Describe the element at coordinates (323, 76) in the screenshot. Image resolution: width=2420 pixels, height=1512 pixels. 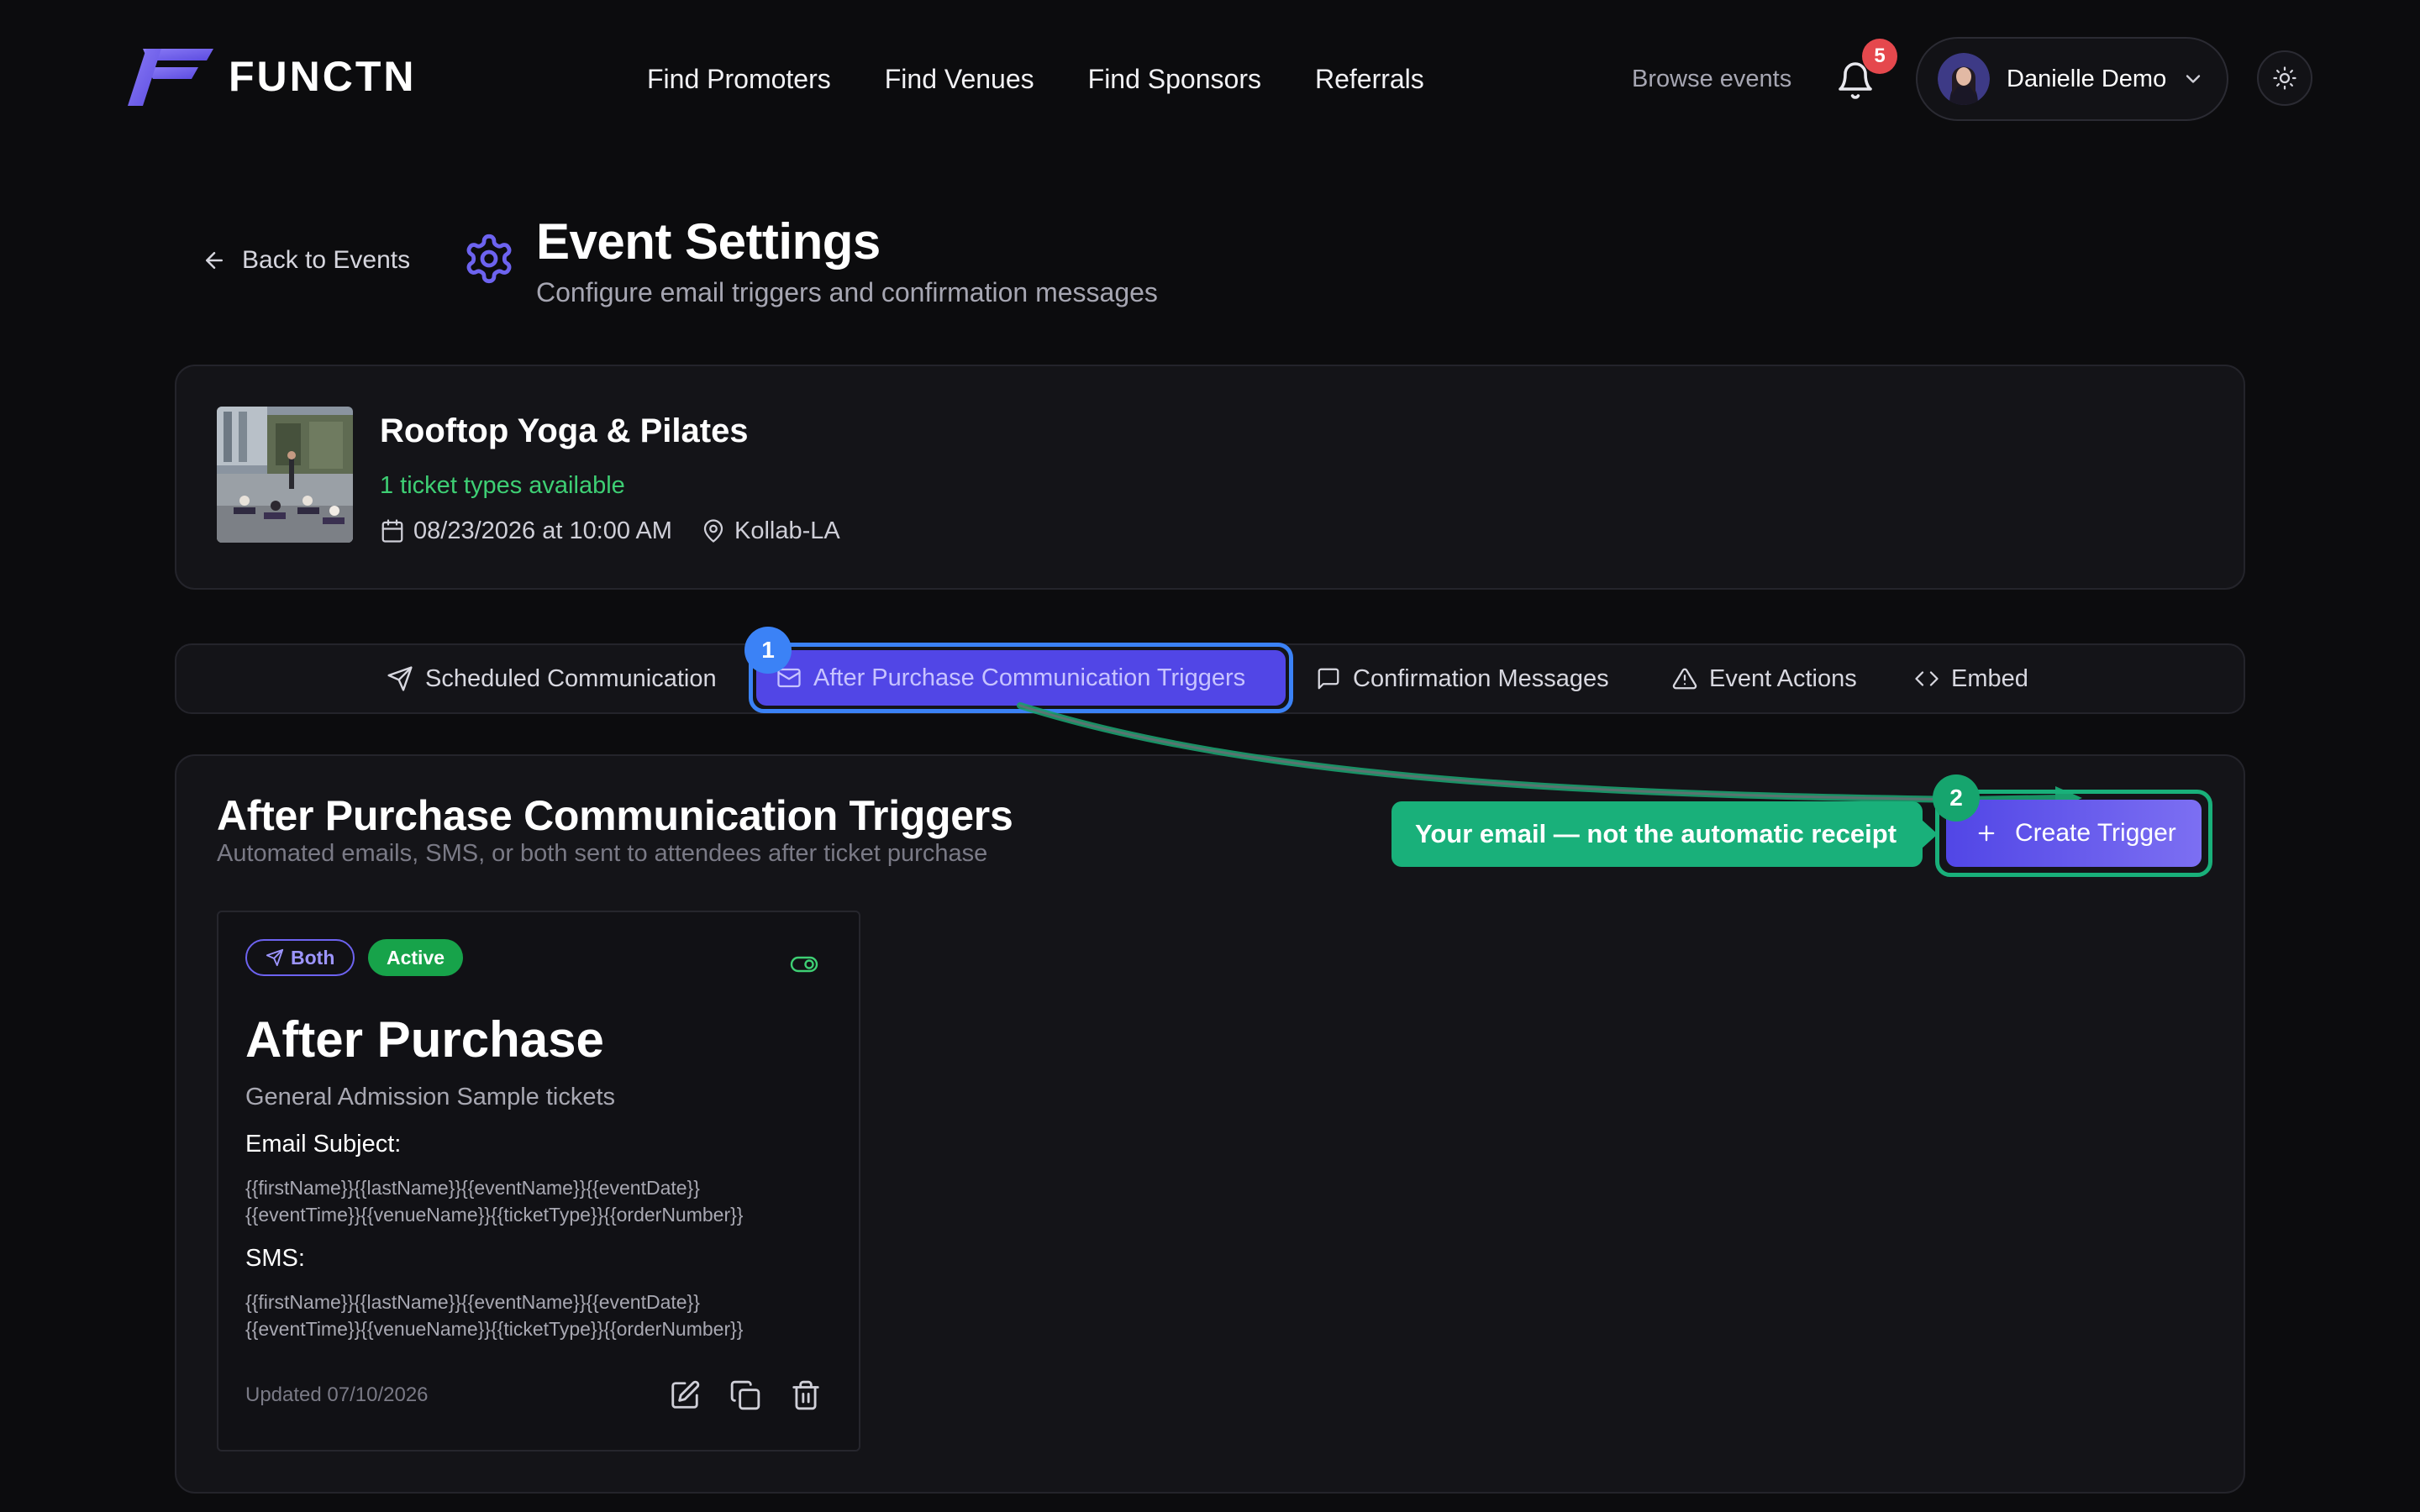
I see `brand-name: FUNCTN` at that location.